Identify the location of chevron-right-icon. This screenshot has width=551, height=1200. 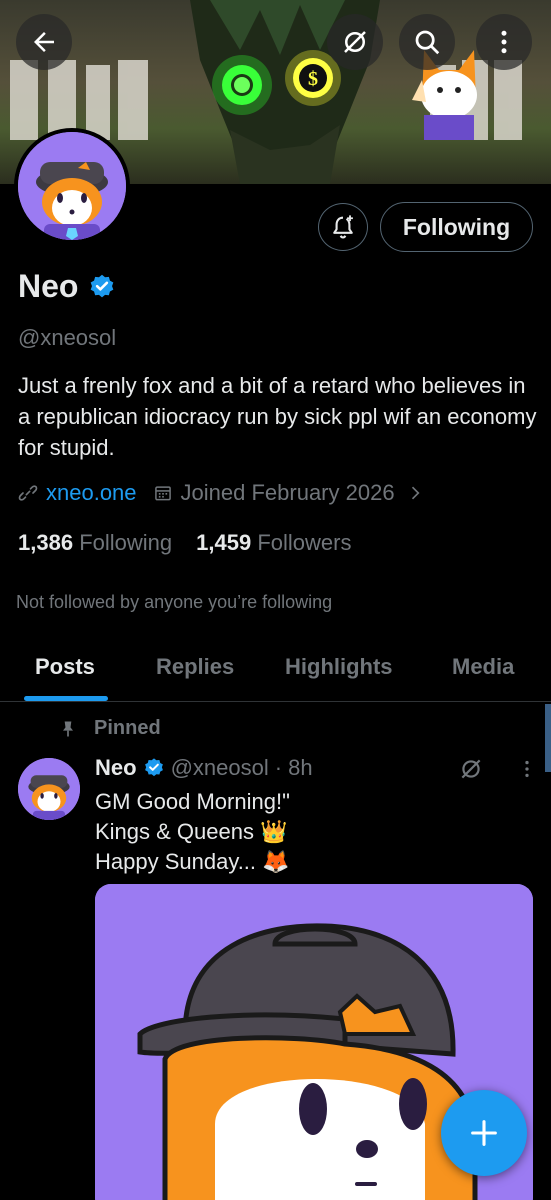
(415, 493).